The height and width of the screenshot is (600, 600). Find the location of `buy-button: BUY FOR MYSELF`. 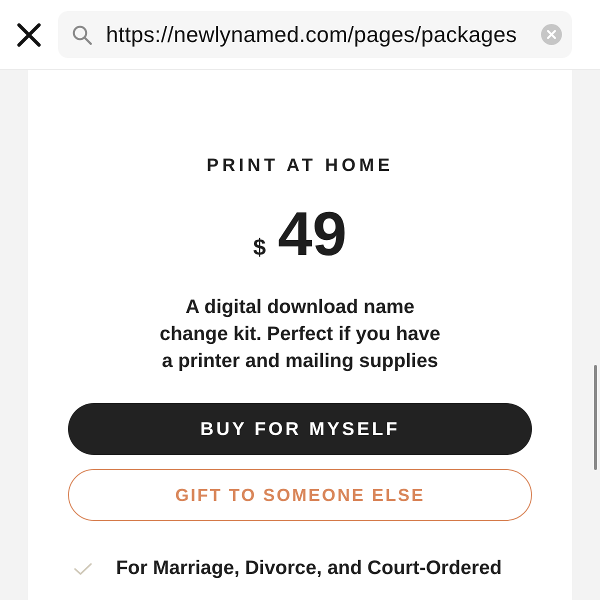

buy-button: BUY FOR MYSELF is located at coordinates (300, 429).